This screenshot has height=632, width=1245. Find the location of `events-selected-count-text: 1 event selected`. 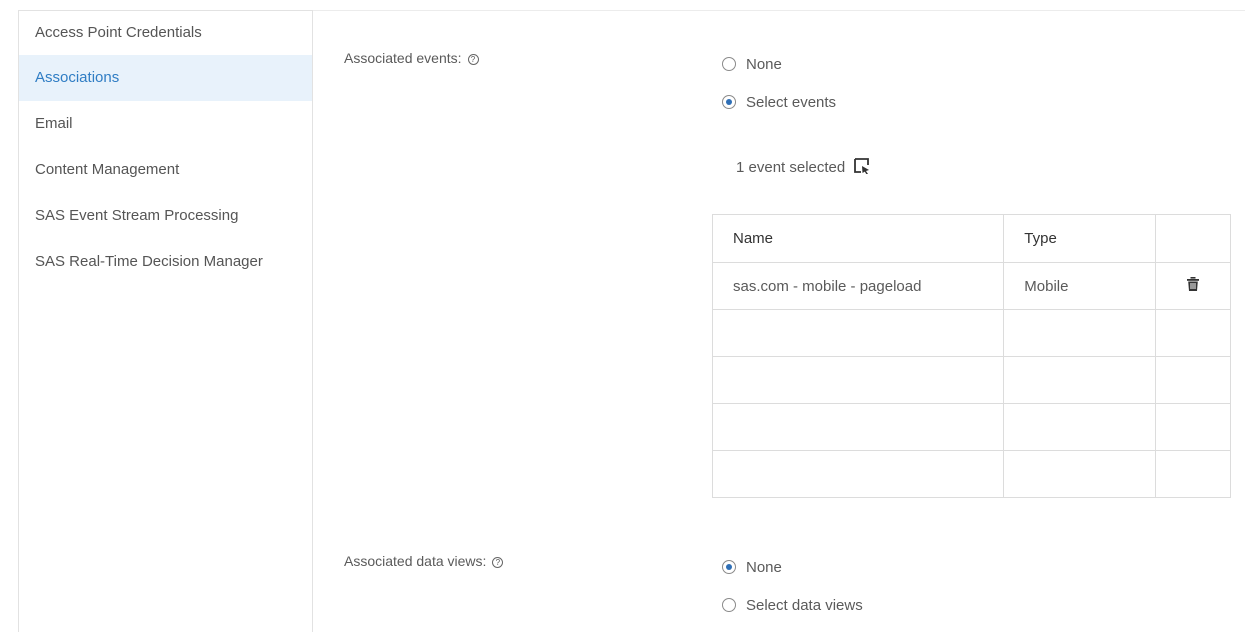

events-selected-count-text: 1 event selected is located at coordinates (791, 167).